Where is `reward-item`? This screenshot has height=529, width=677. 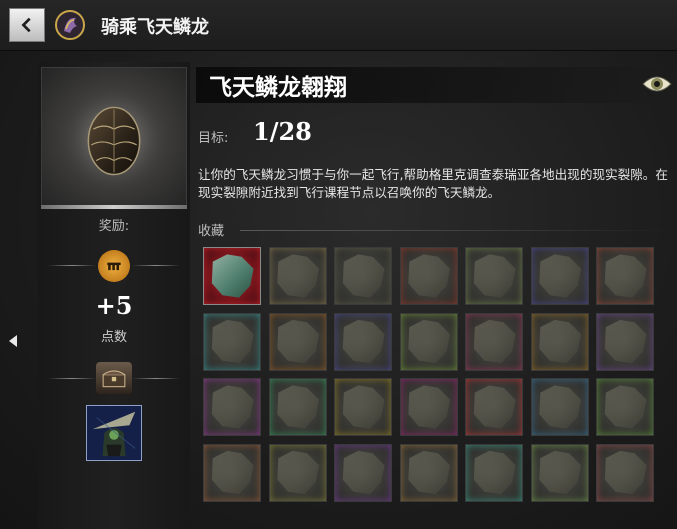
reward-item is located at coordinates (114, 433).